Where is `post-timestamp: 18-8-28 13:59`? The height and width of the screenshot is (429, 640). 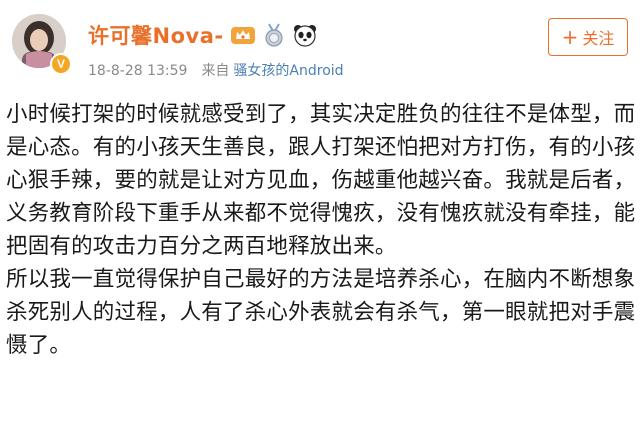 post-timestamp: 18-8-28 13:59 is located at coordinates (138, 71).